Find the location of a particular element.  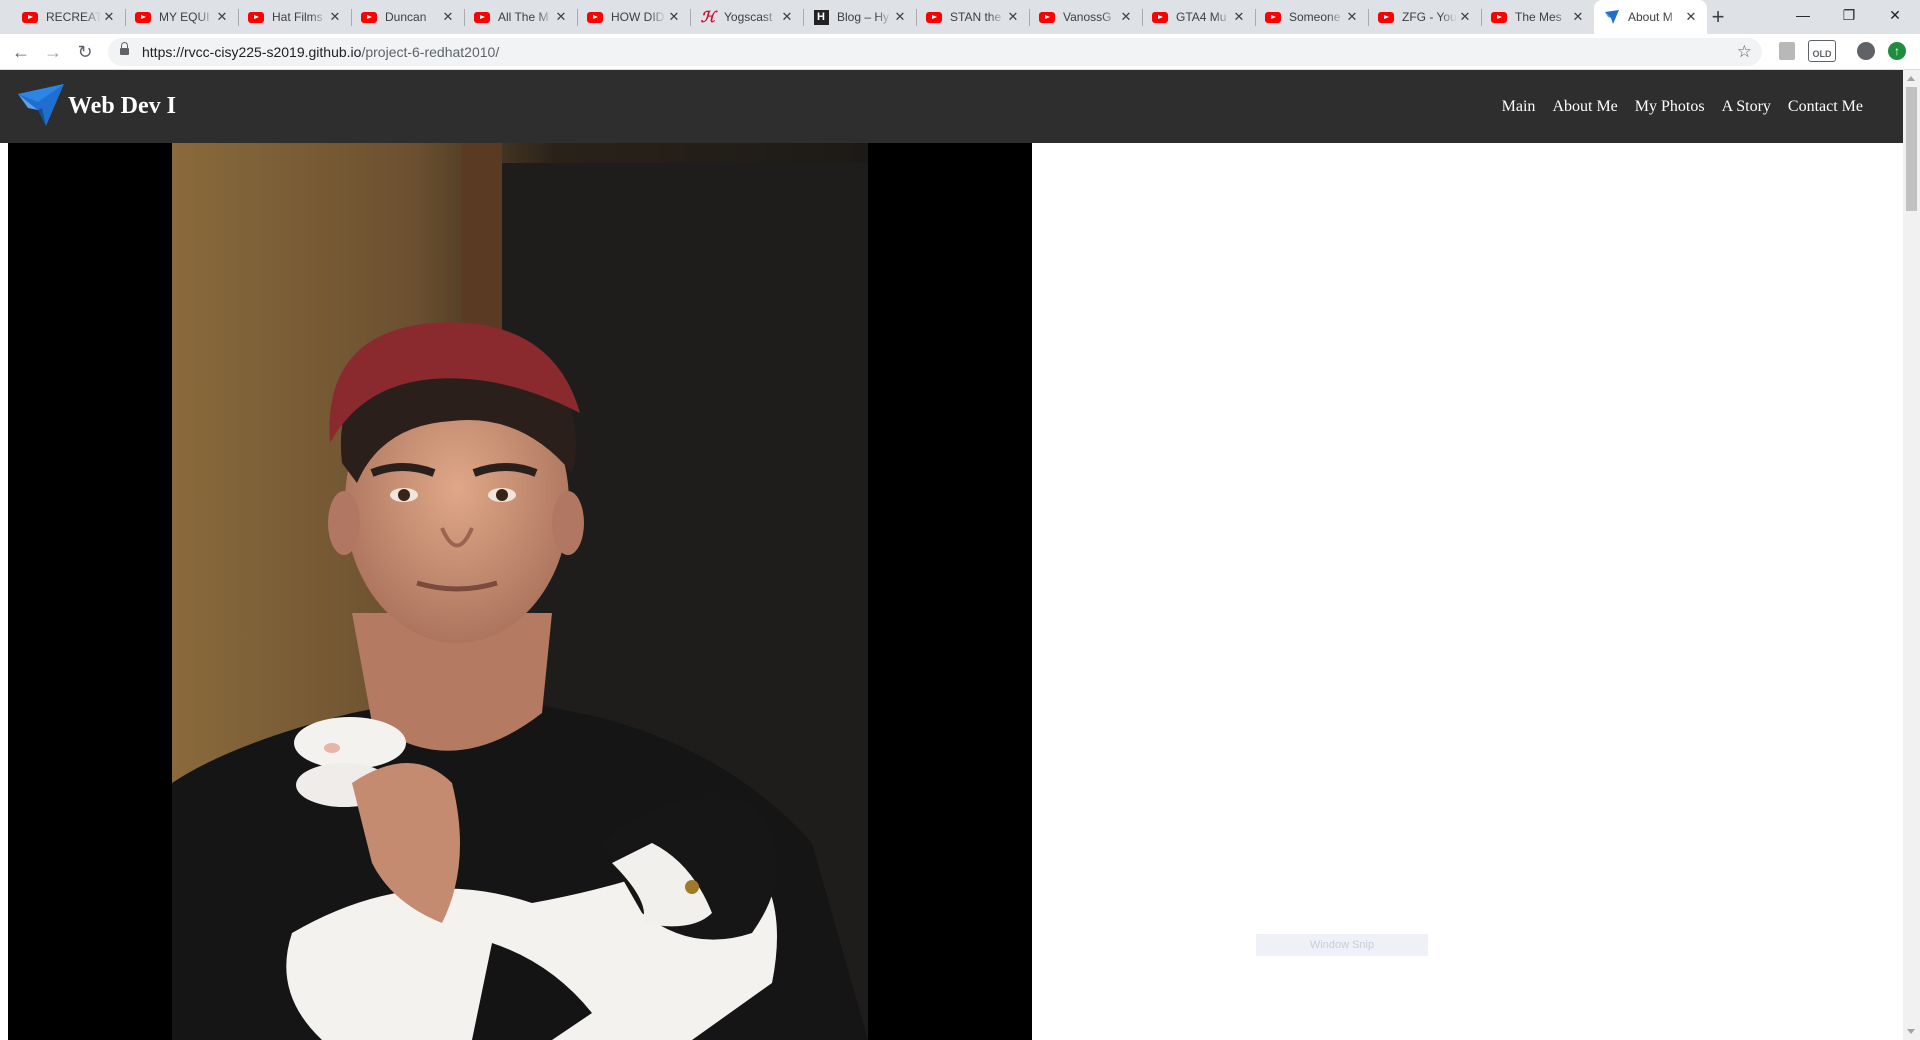

scroll-thumb is located at coordinates (1911, 149).